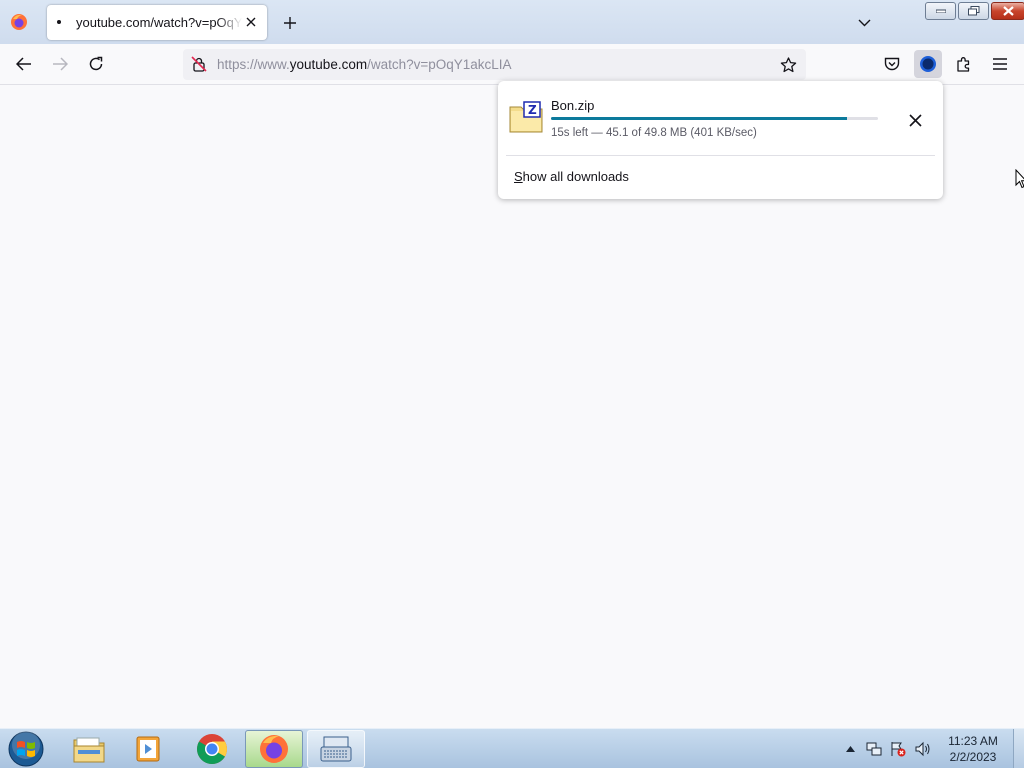  I want to click on taskbar-firefox, so click(274, 749).